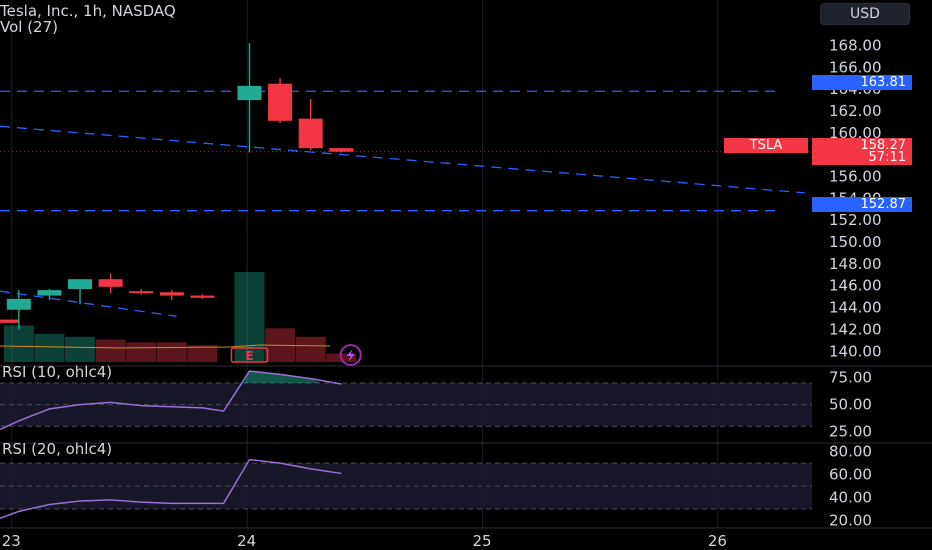 This screenshot has height=550, width=932. I want to click on price-axis-tick-label: 156.00, so click(855, 177).